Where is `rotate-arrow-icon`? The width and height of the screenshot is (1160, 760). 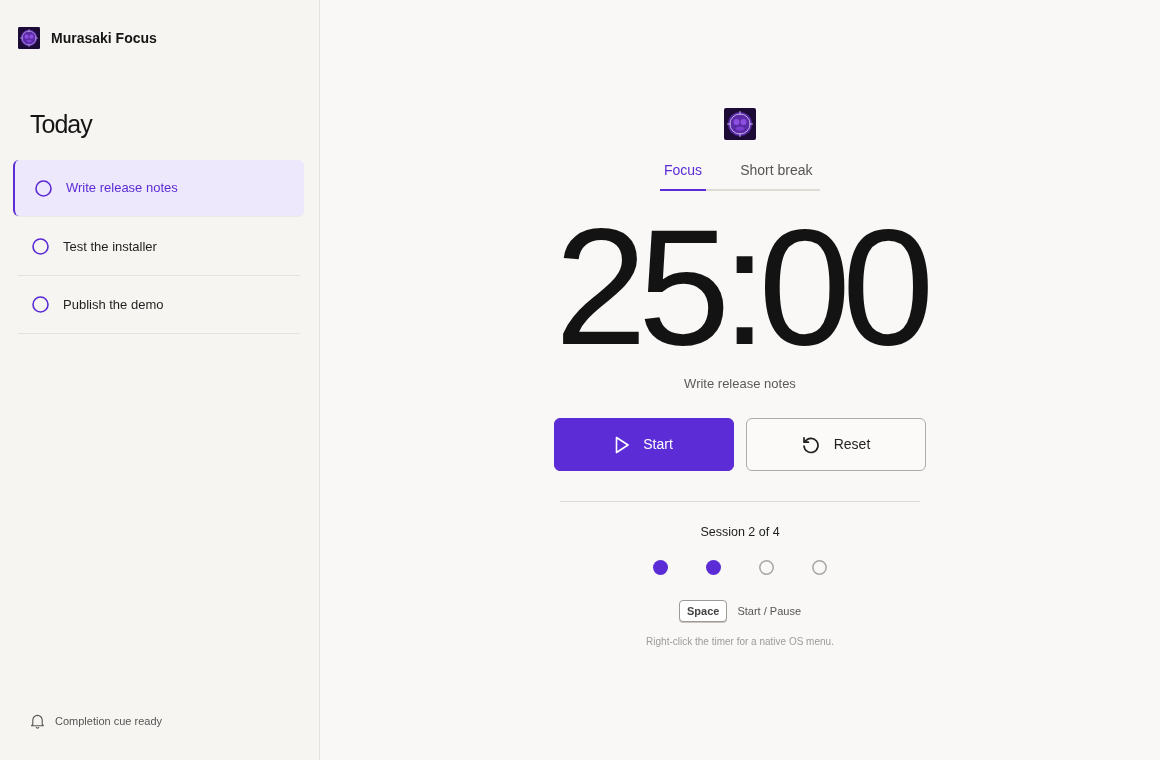
rotate-arrow-icon is located at coordinates (810, 444).